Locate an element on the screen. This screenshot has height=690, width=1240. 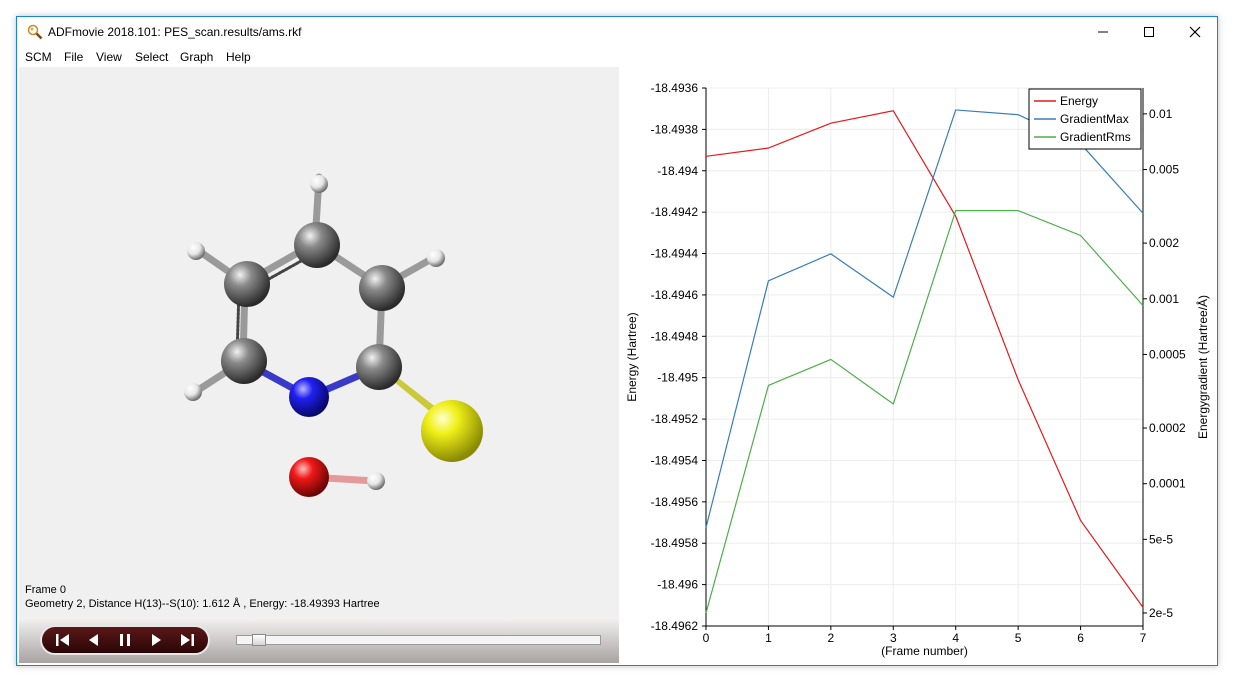
minimize-icon is located at coordinates (1103, 32).